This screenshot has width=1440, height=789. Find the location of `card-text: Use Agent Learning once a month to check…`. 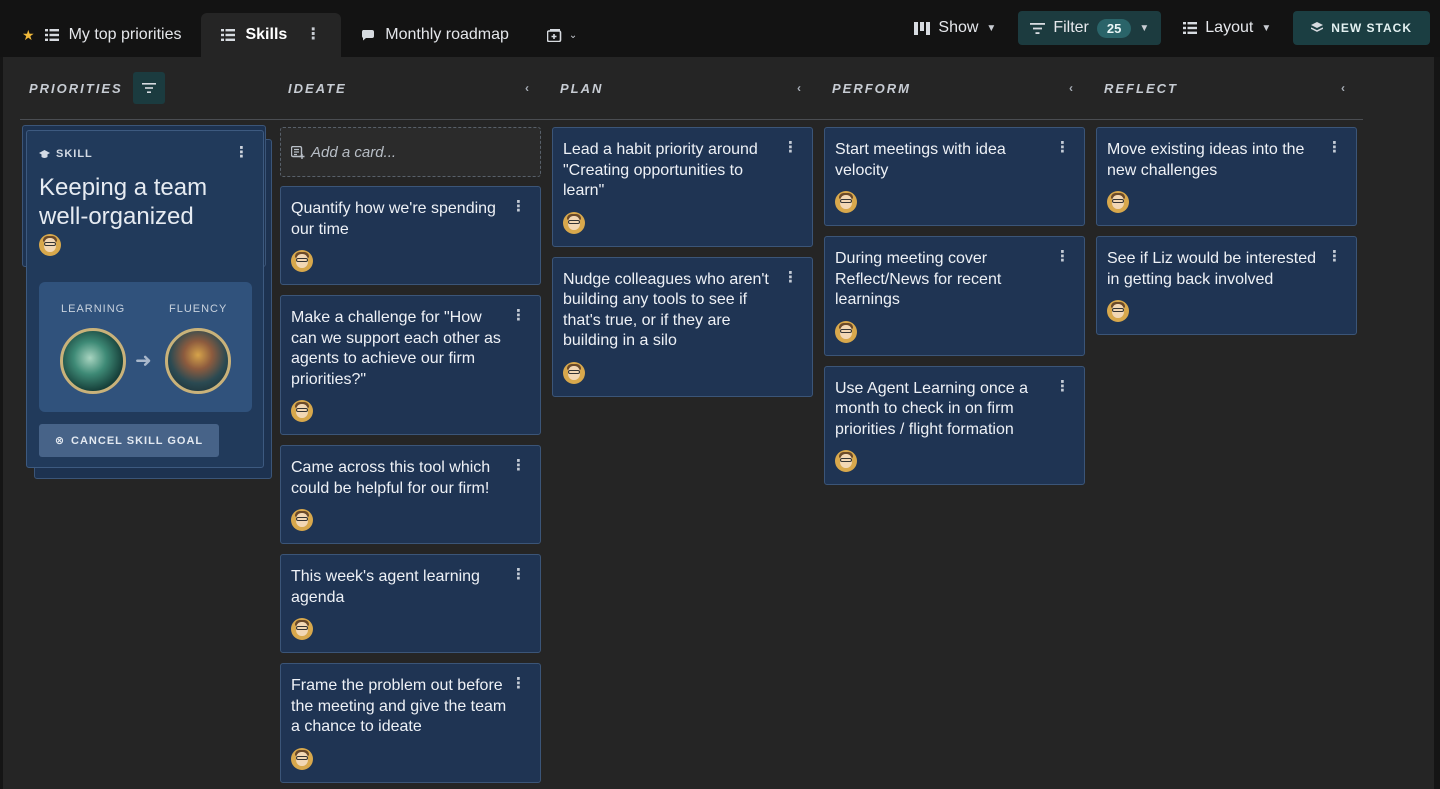

card-text: Use Agent Learning once a month to check… is located at coordinates (932, 408).